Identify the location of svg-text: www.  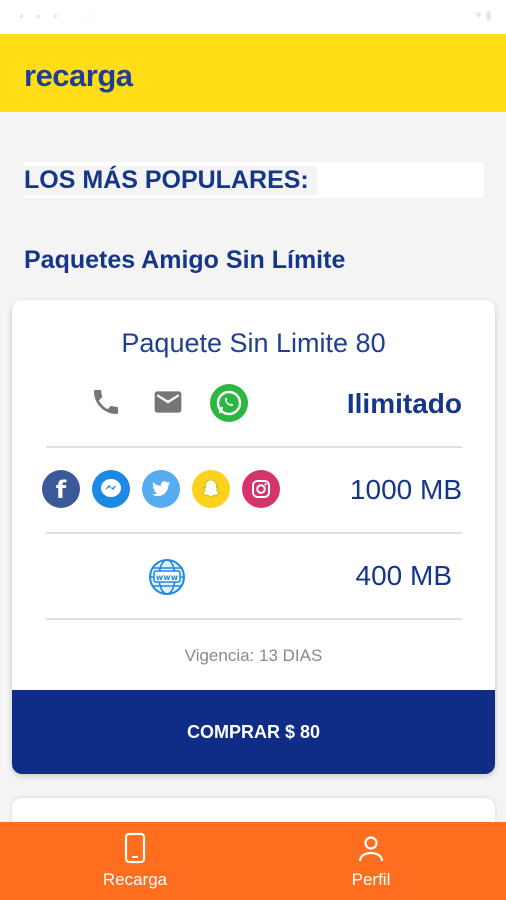
(167, 577).